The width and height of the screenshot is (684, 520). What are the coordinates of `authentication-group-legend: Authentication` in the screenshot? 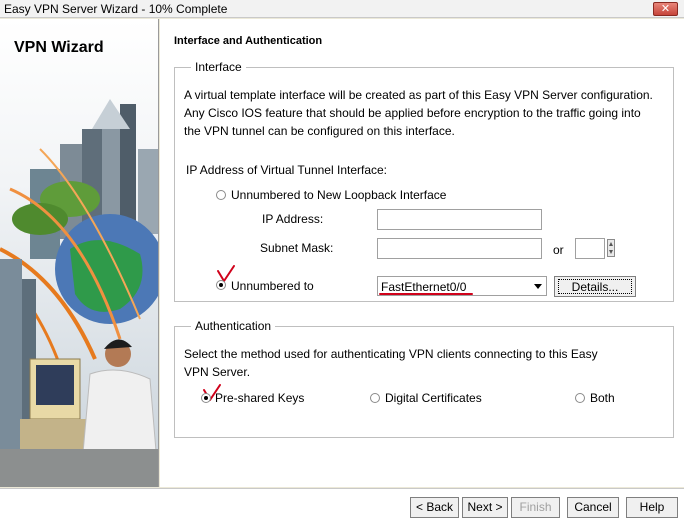 It's located at (233, 326).